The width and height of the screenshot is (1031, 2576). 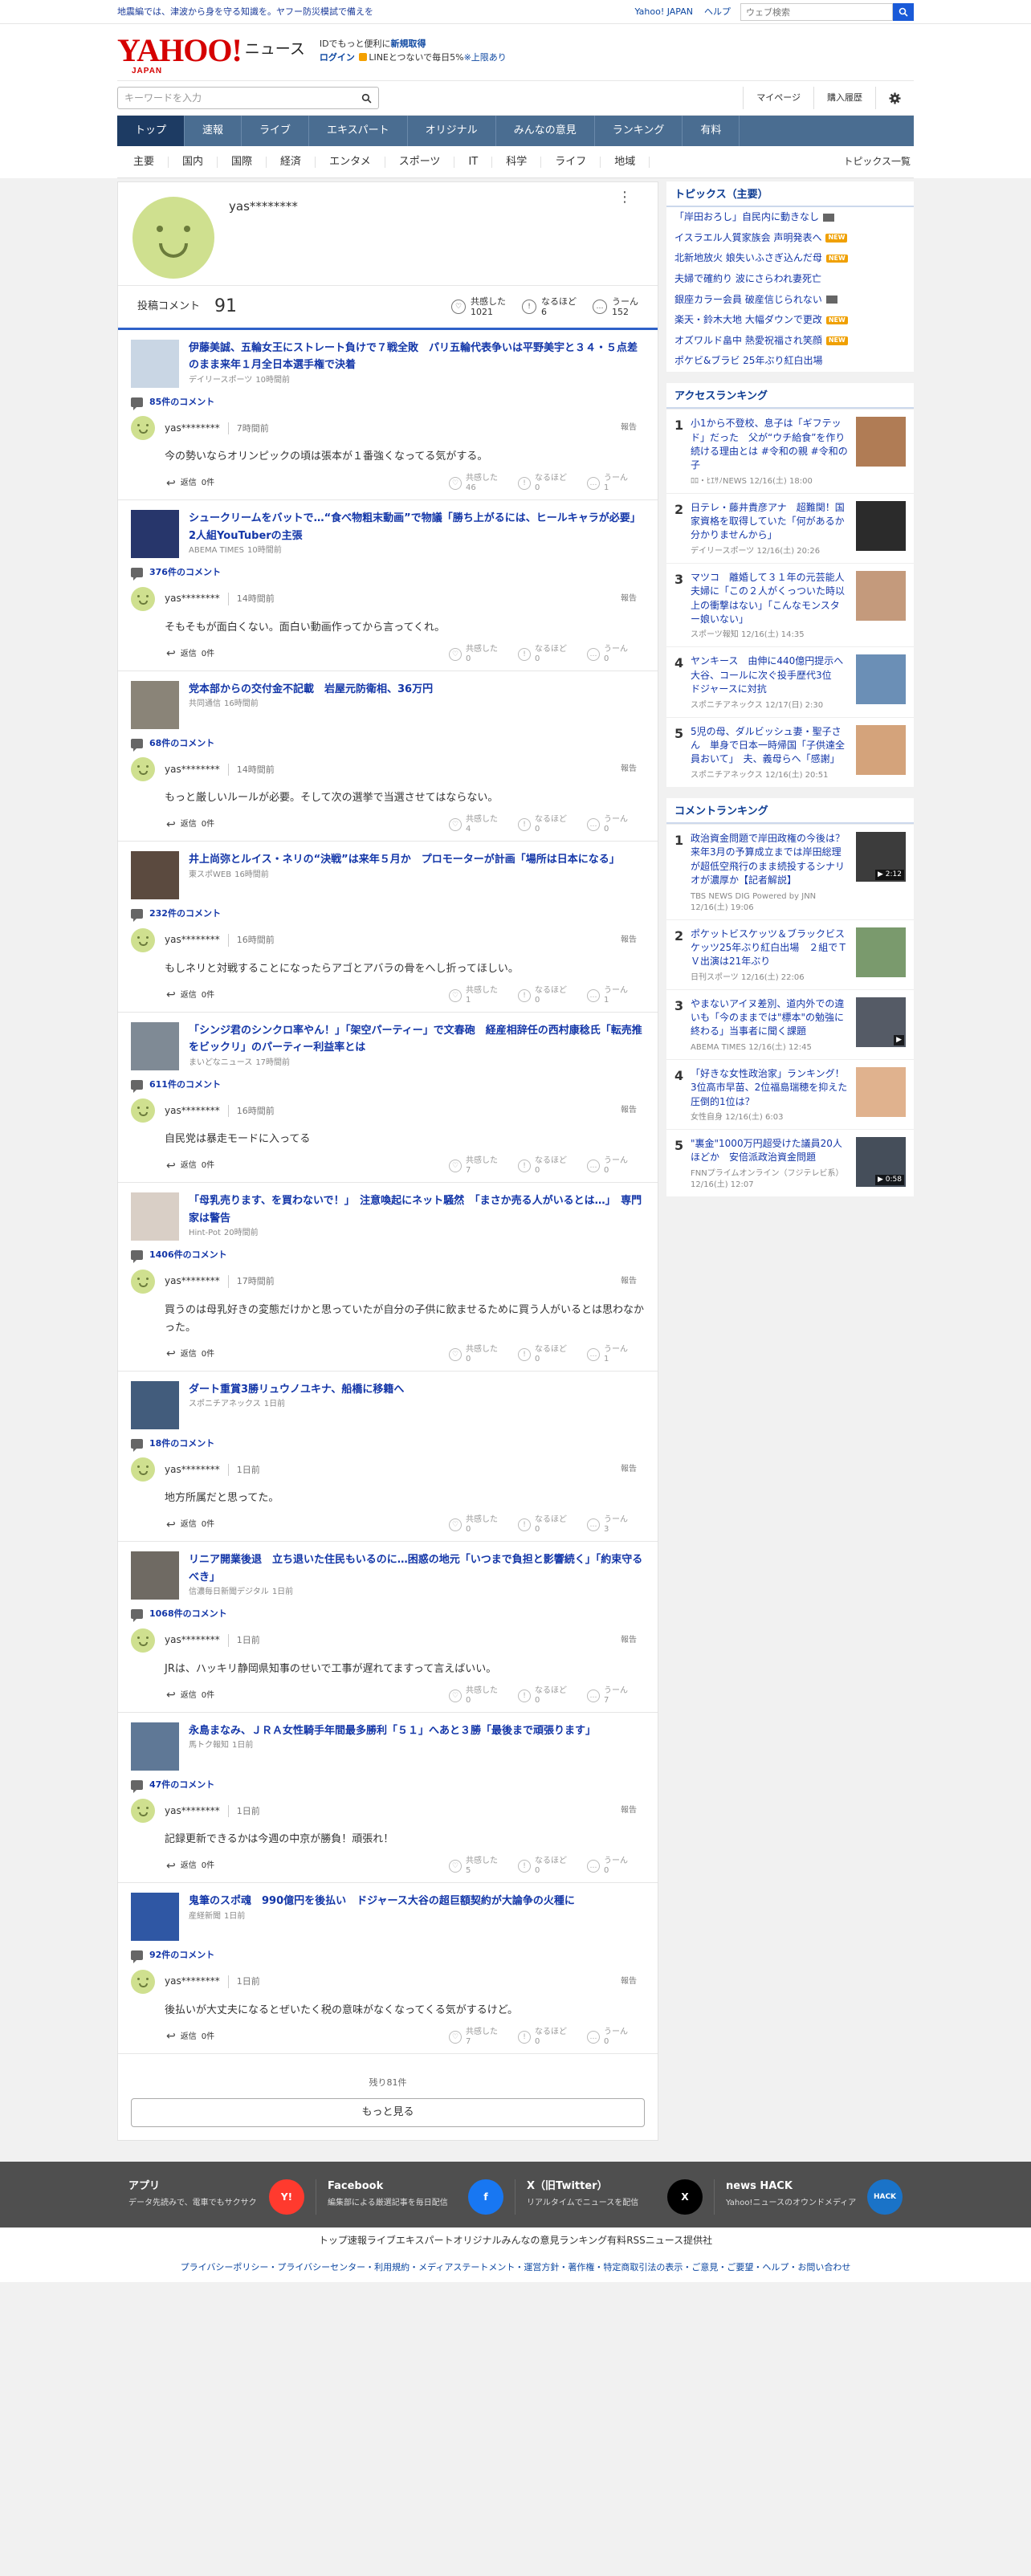 What do you see at coordinates (337, 57) in the screenshot?
I see `login-link: ログイン` at bounding box center [337, 57].